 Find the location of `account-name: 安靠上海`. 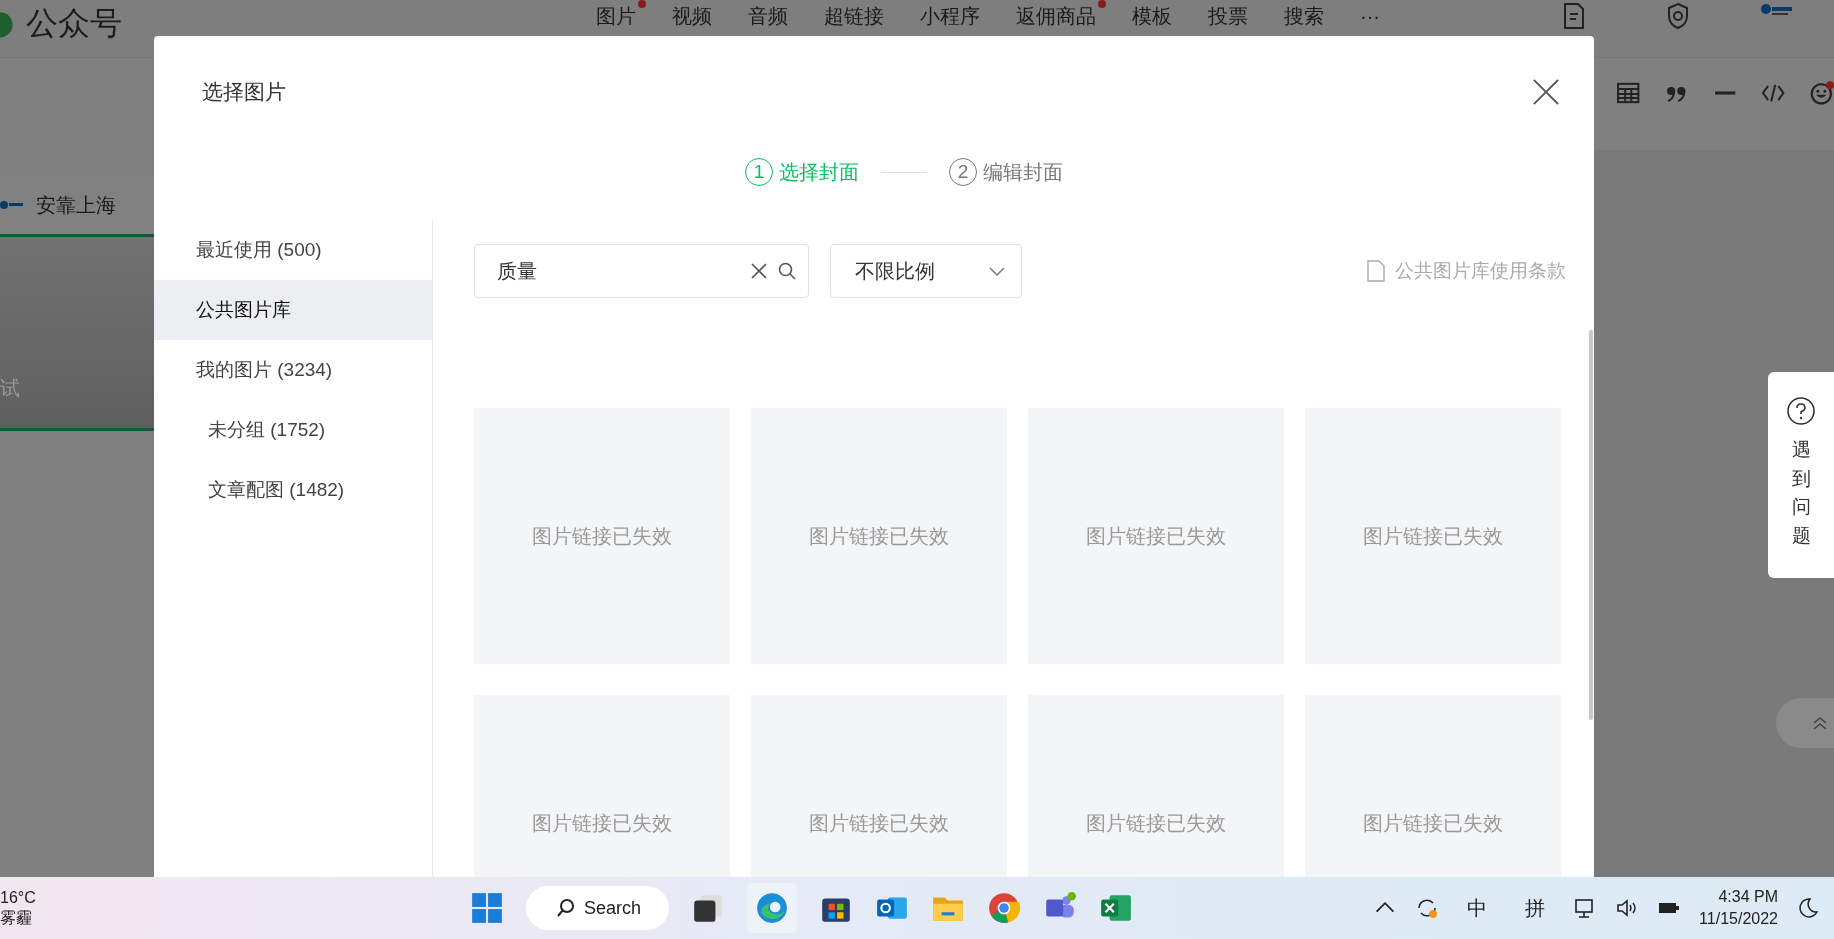

account-name: 安靠上海 is located at coordinates (76, 205).